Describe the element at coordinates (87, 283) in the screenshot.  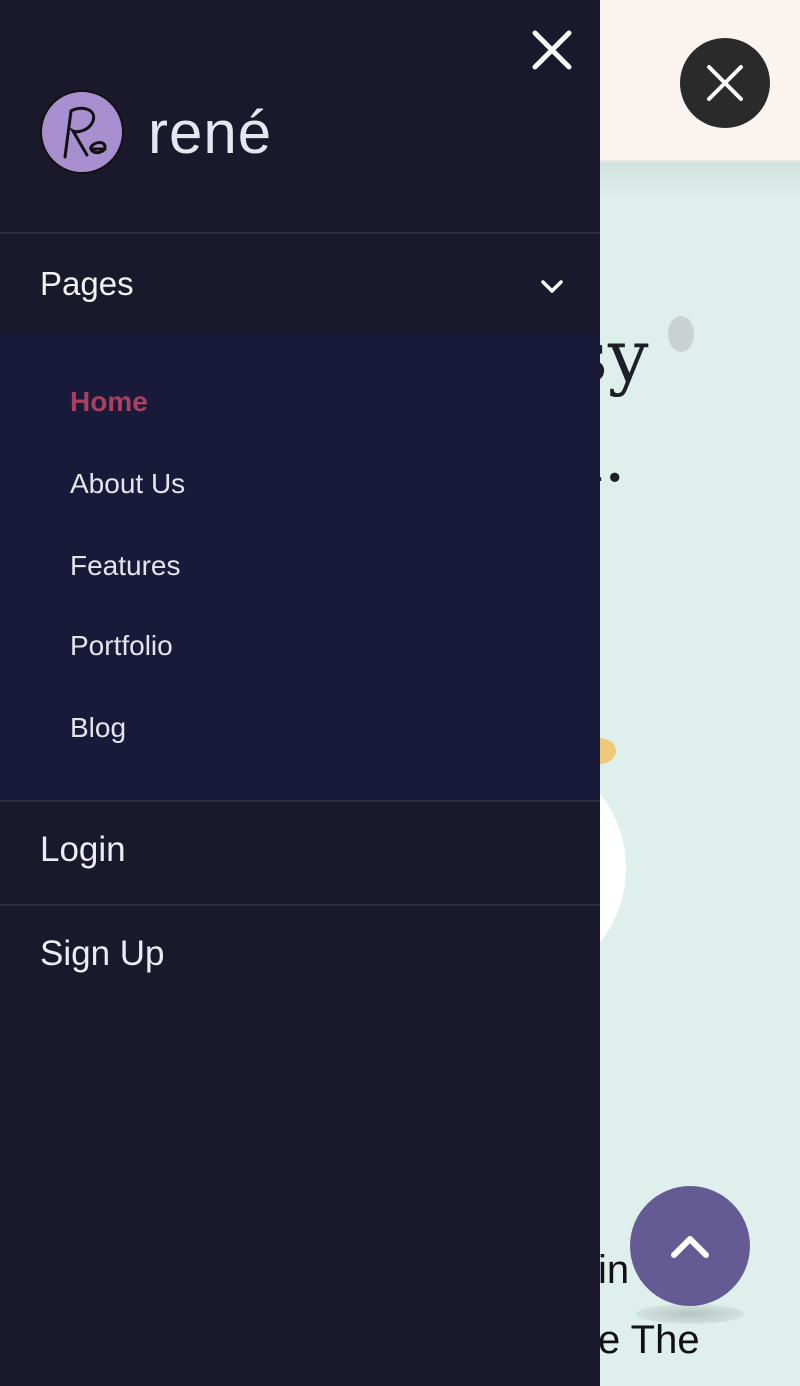
I see `menu-item-pages-label: Pages` at that location.